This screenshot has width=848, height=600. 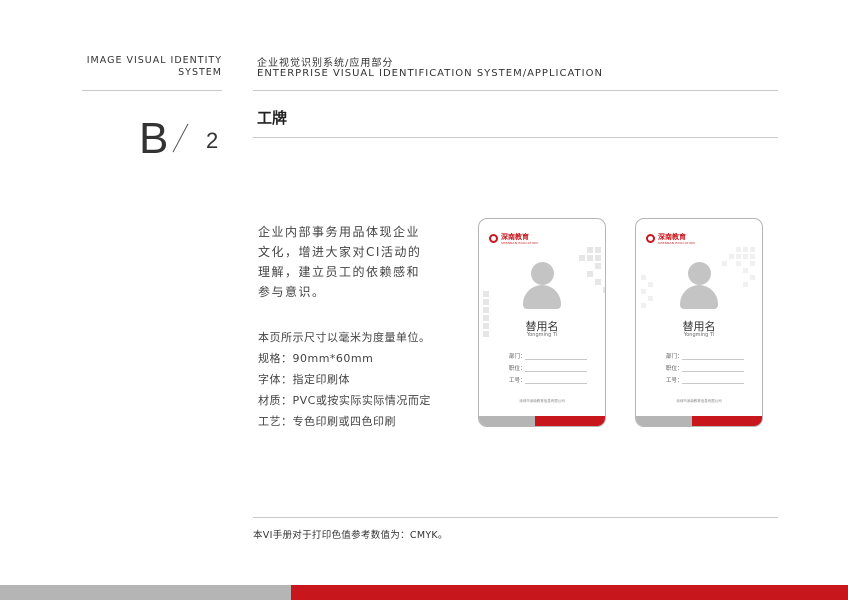 I want to click on footer-divider, so click(x=515, y=517).